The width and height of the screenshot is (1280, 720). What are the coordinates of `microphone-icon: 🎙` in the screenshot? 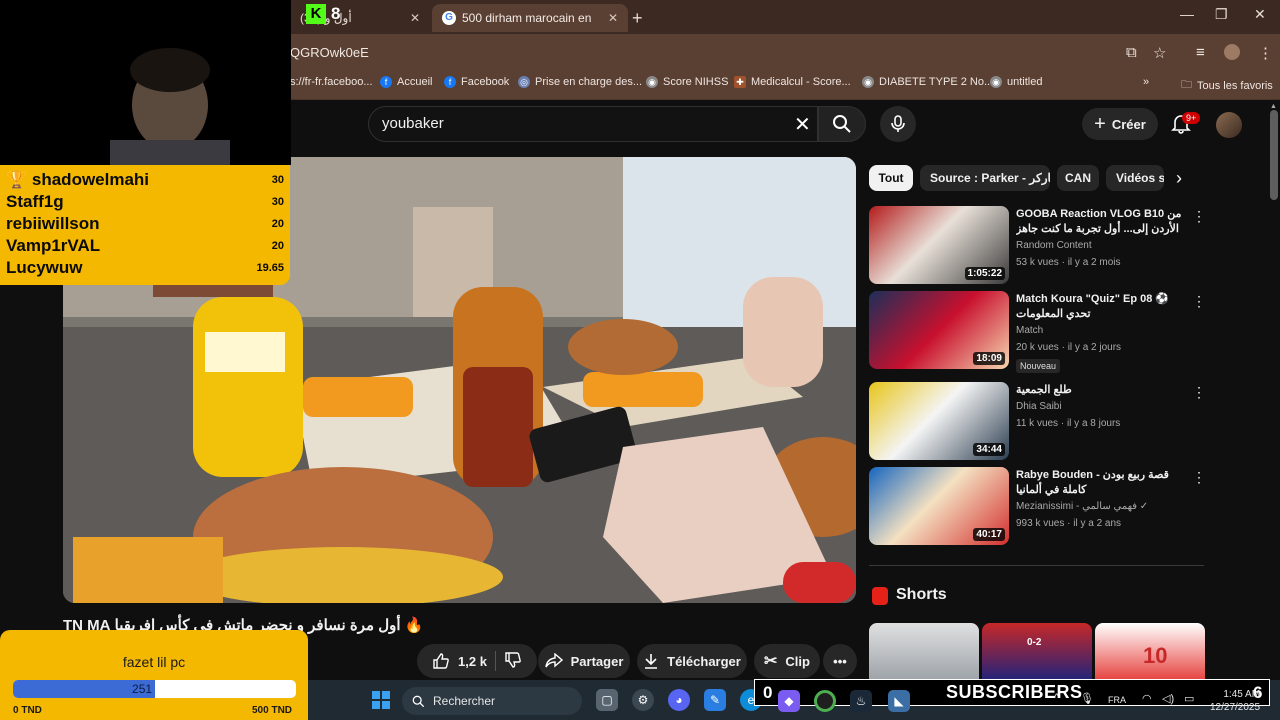 It's located at (1087, 698).